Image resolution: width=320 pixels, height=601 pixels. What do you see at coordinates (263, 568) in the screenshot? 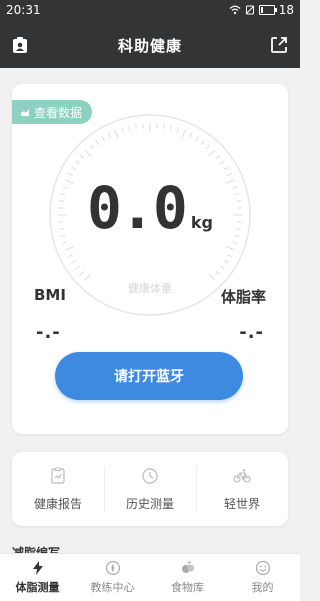
I see `smile-icon` at bounding box center [263, 568].